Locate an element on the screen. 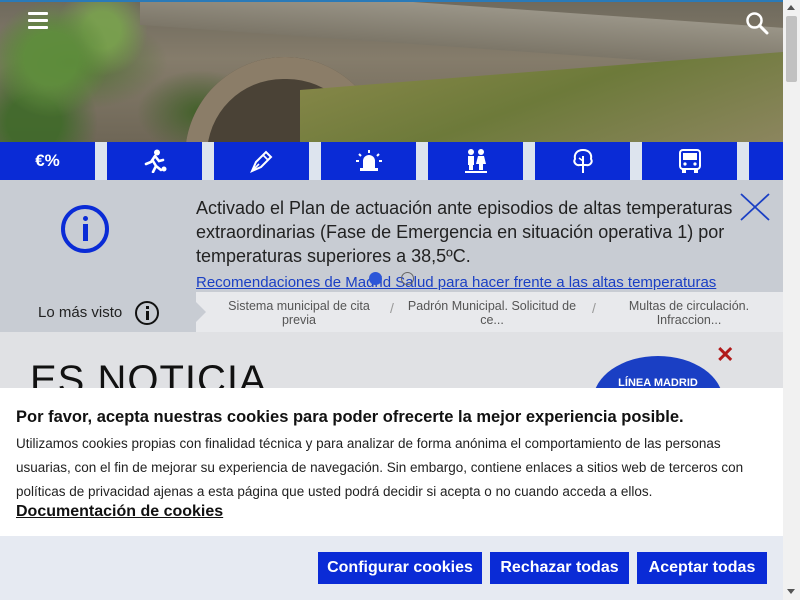  scrollbar is located at coordinates (791, 300).